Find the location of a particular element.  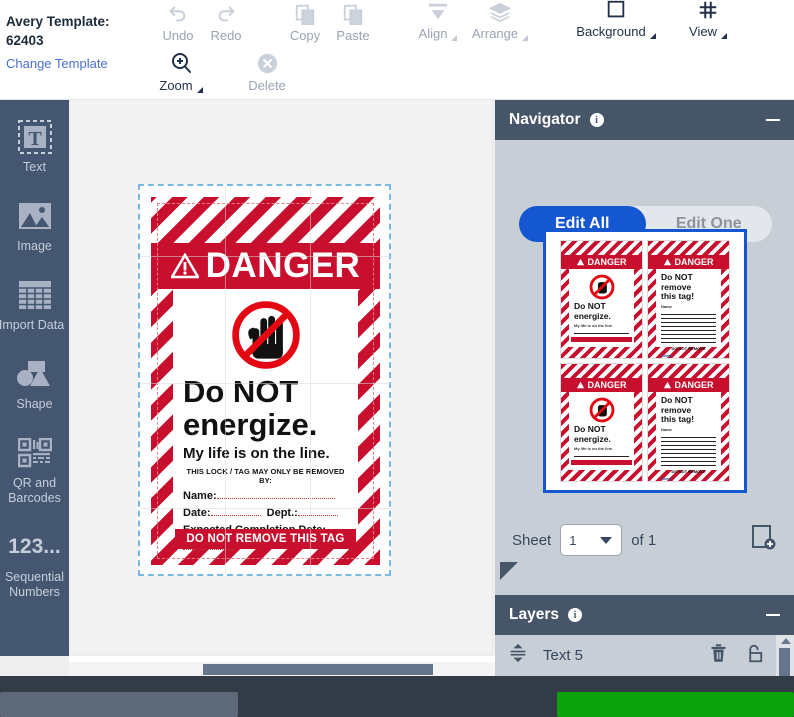

guide-line-h1 is located at coordinates (266, 256).